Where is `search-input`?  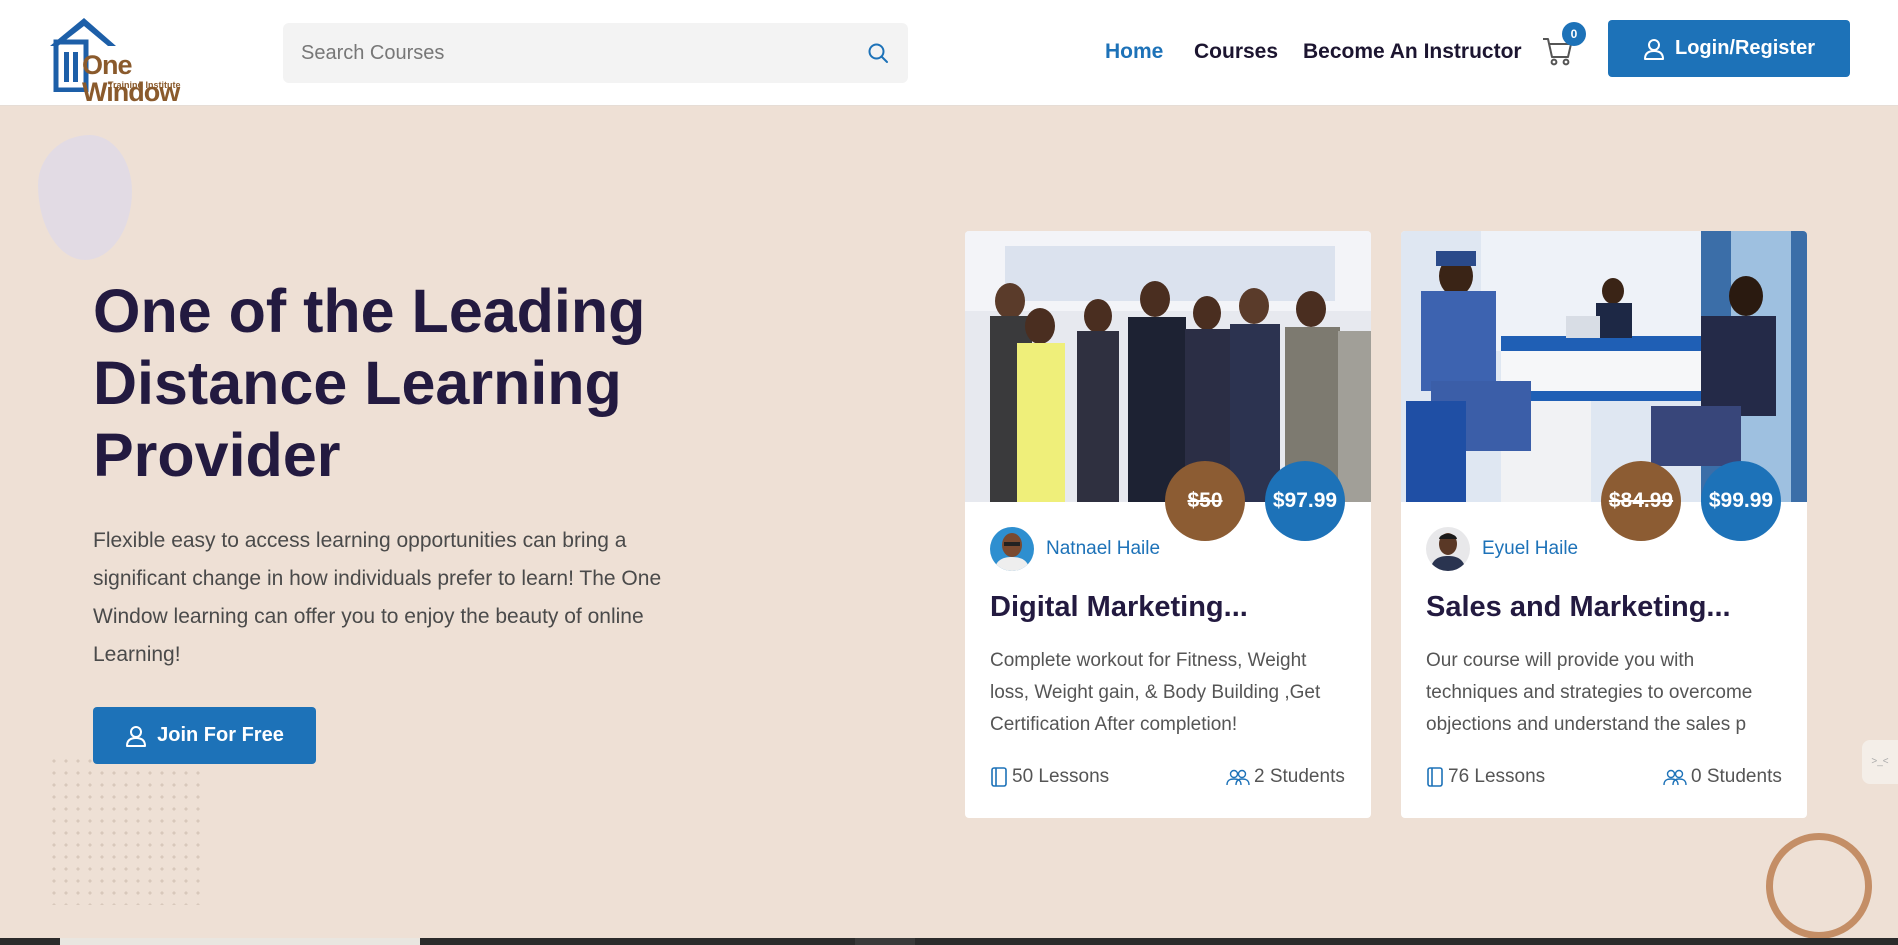
search-input is located at coordinates (595, 53).